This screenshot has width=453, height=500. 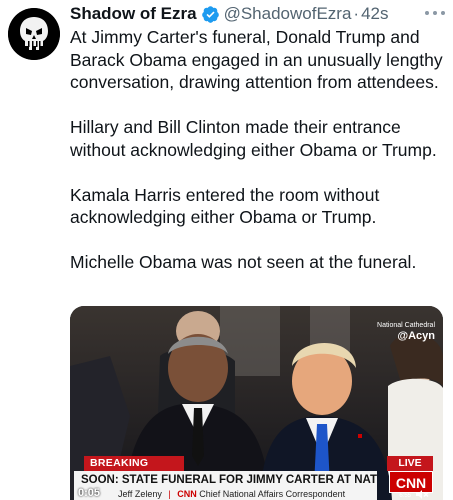 I want to click on verified-badge-icon, so click(x=210, y=14).